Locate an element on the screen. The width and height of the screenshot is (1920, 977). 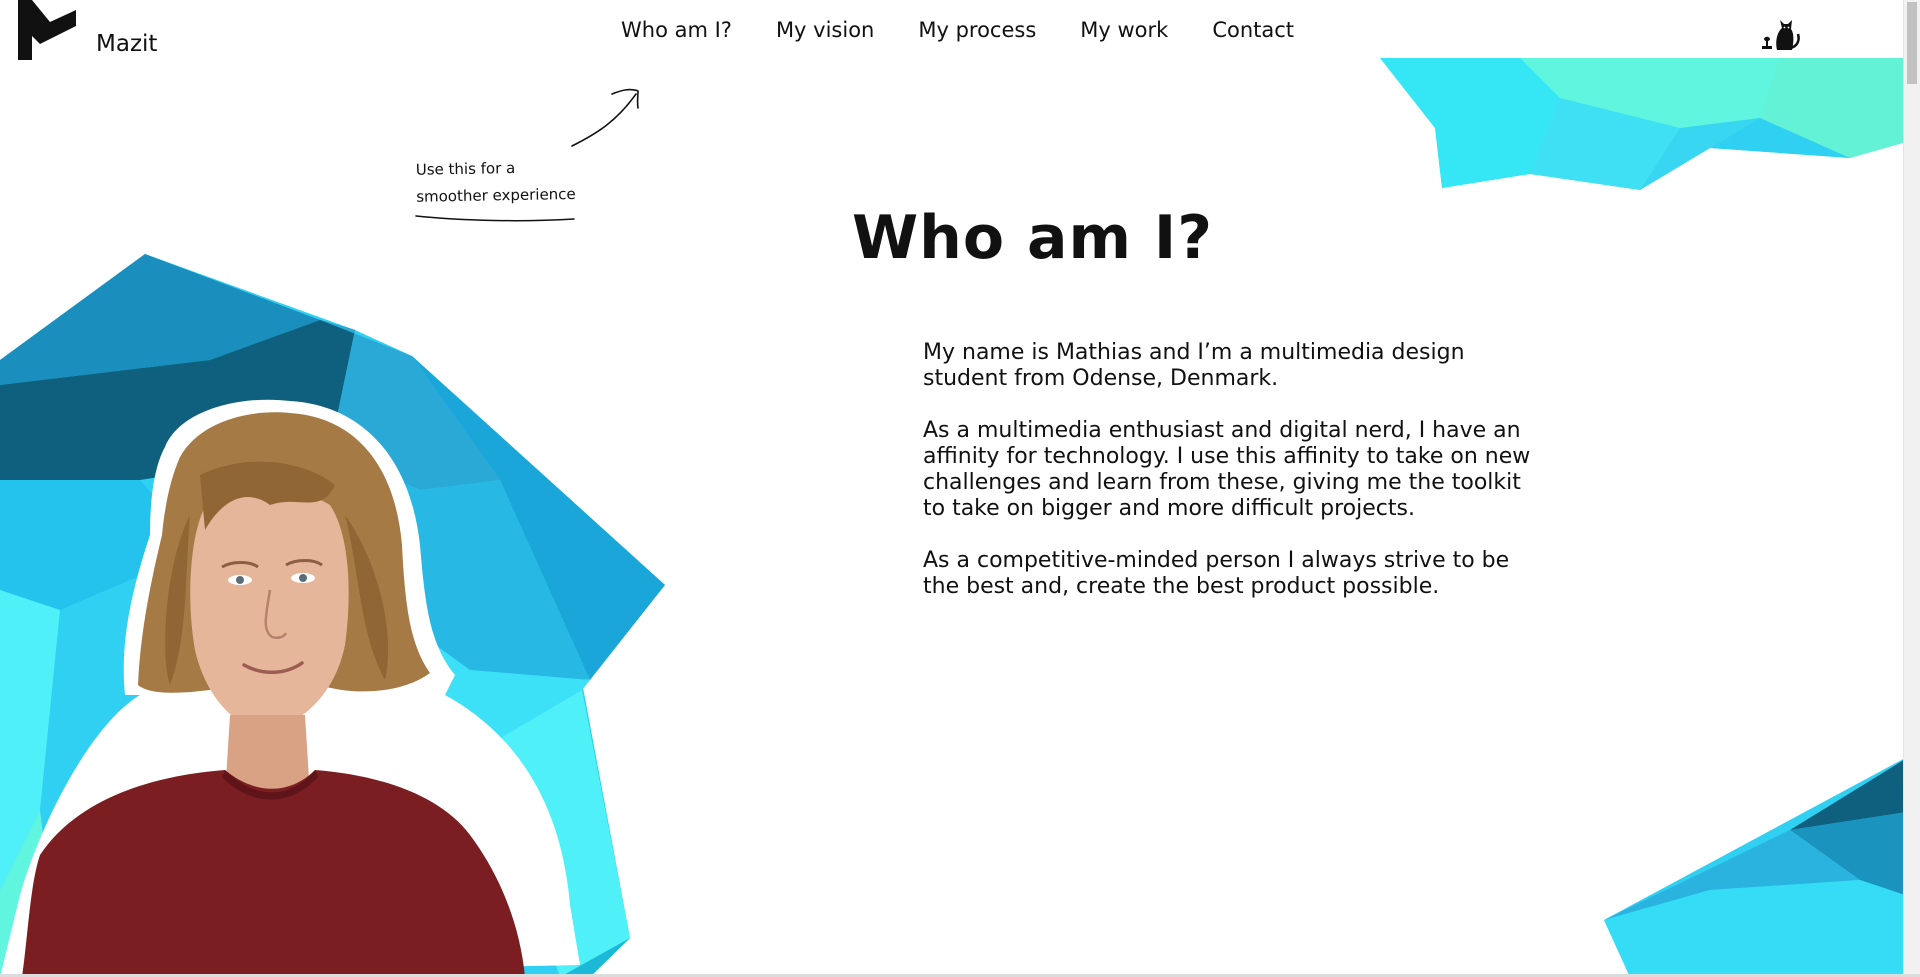
scrollbar-thumb is located at coordinates (1912, 43).